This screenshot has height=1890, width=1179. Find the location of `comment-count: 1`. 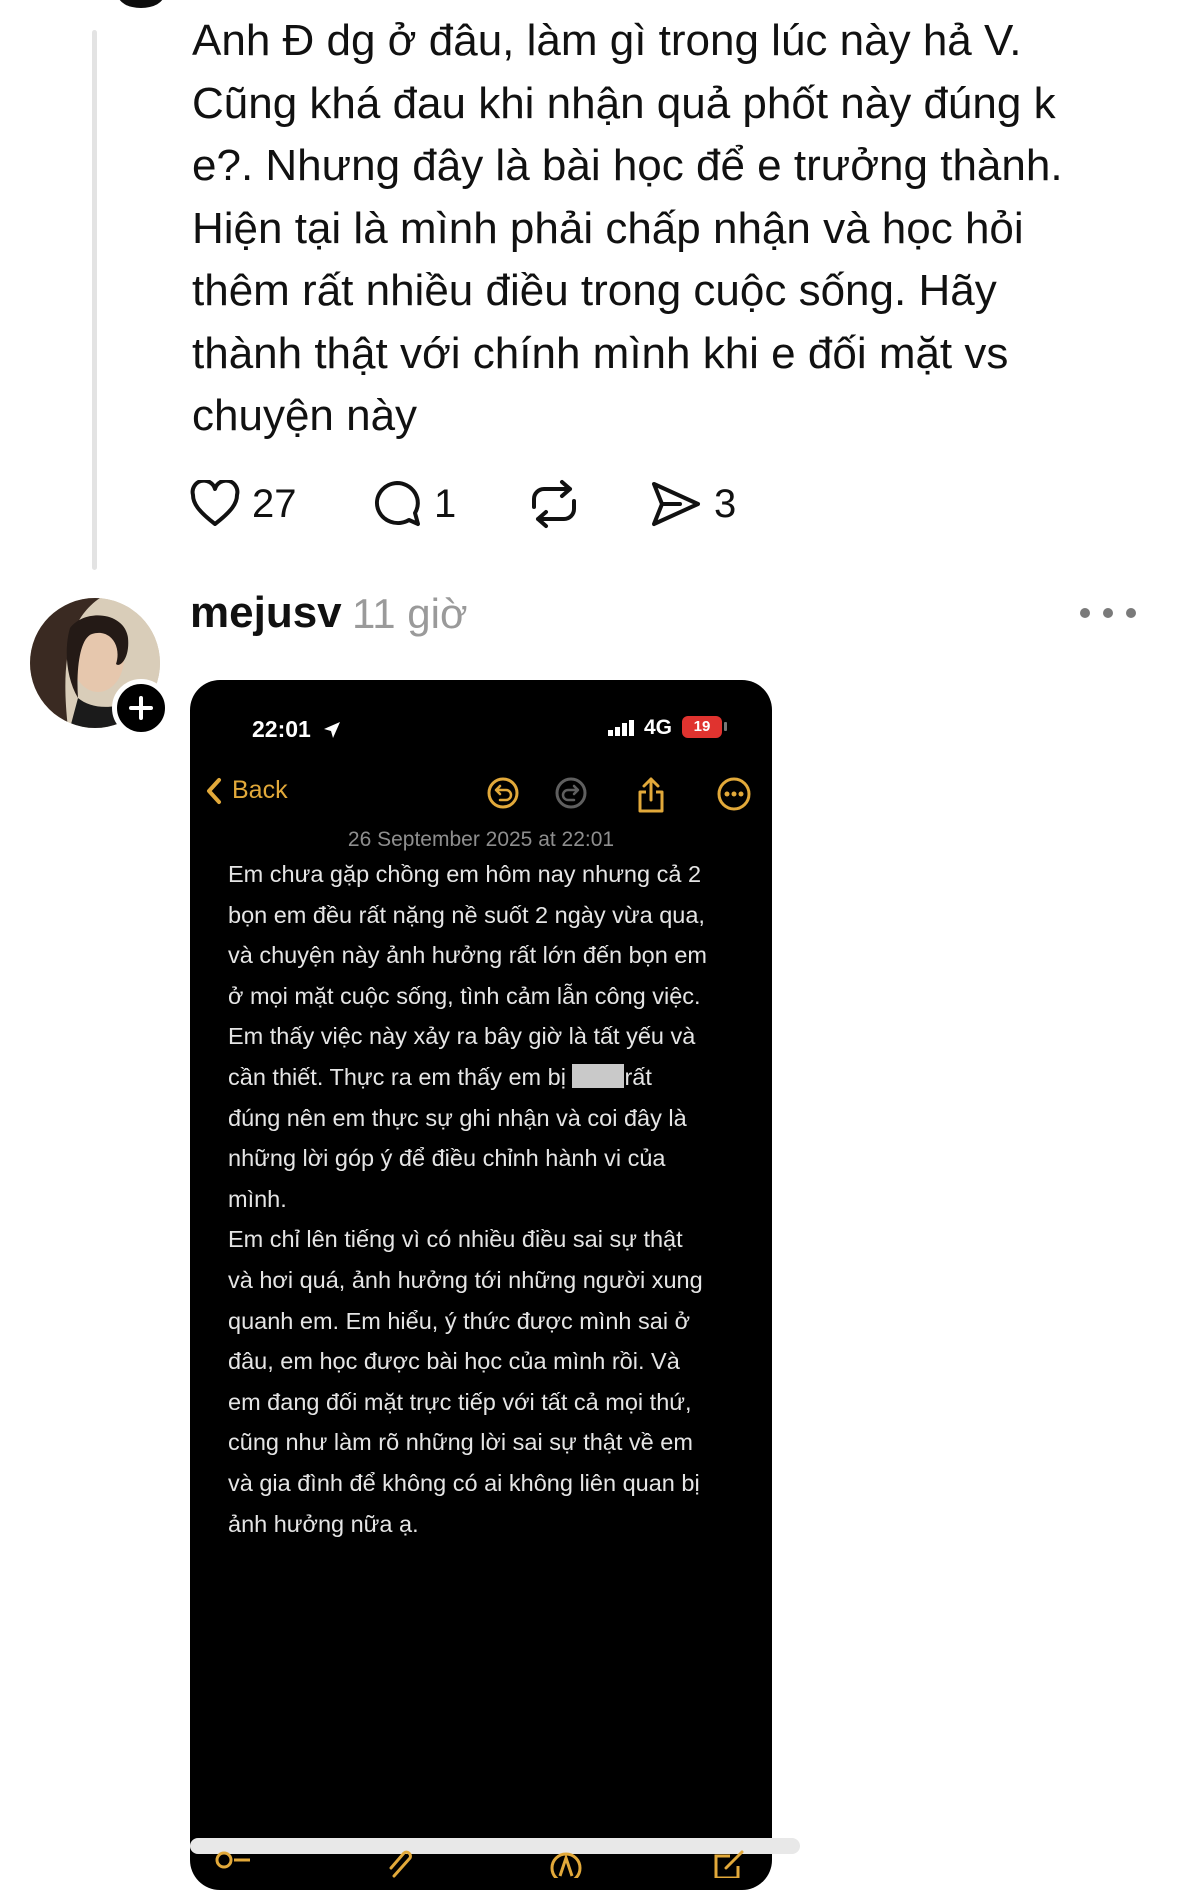

comment-count: 1 is located at coordinates (445, 503).